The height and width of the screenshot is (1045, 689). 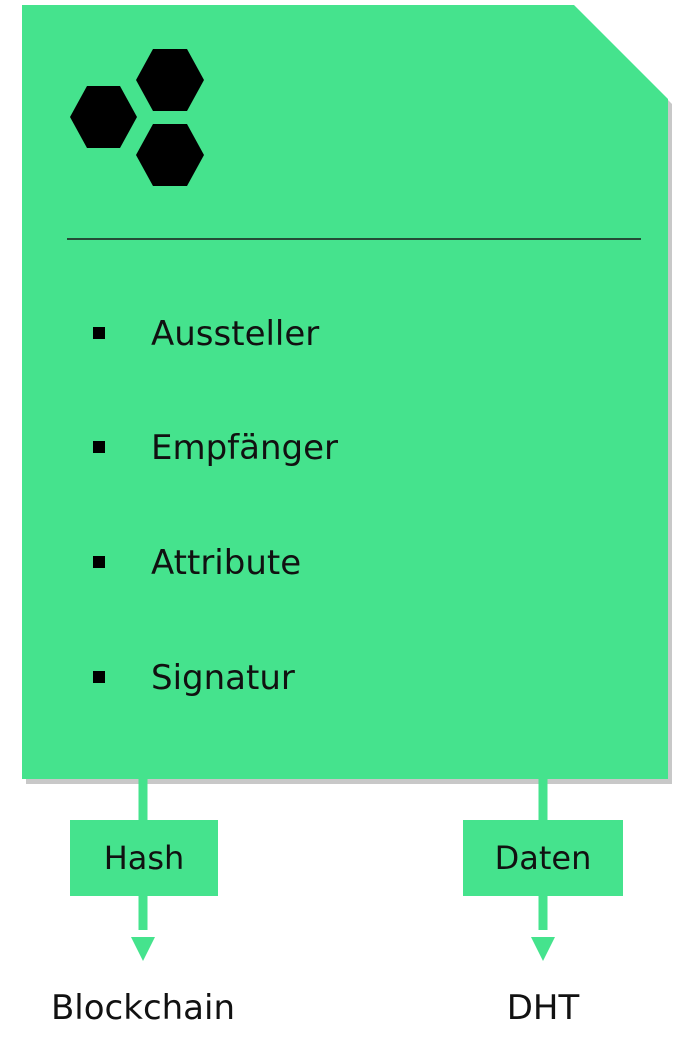 I want to click on dht-label: DHT, so click(x=543, y=1008).